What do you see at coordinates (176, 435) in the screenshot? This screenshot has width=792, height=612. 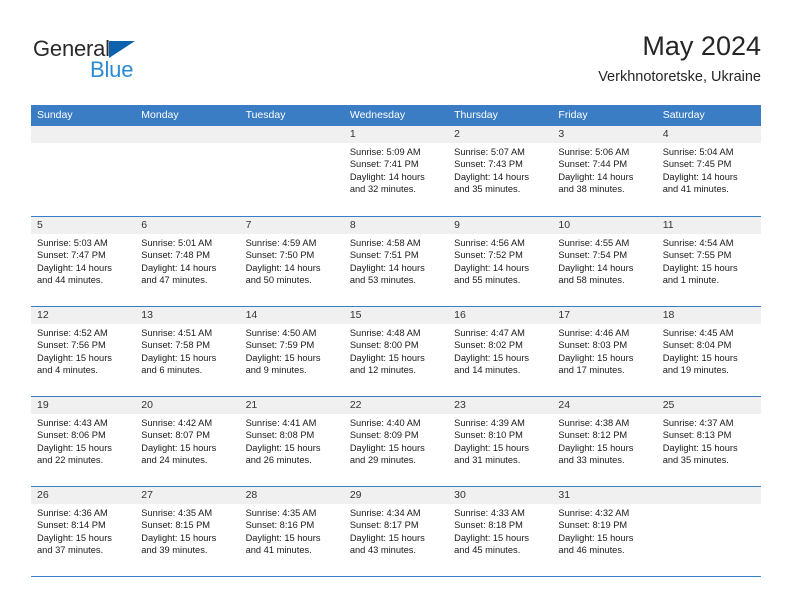 I see `sunset-time: Sunset: 8:07 PM` at bounding box center [176, 435].